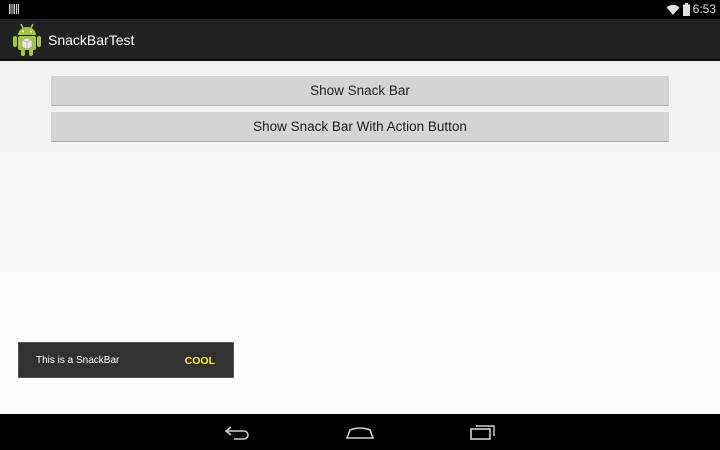 This screenshot has width=720, height=450. I want to click on recent-apps-icon, so click(482, 432).